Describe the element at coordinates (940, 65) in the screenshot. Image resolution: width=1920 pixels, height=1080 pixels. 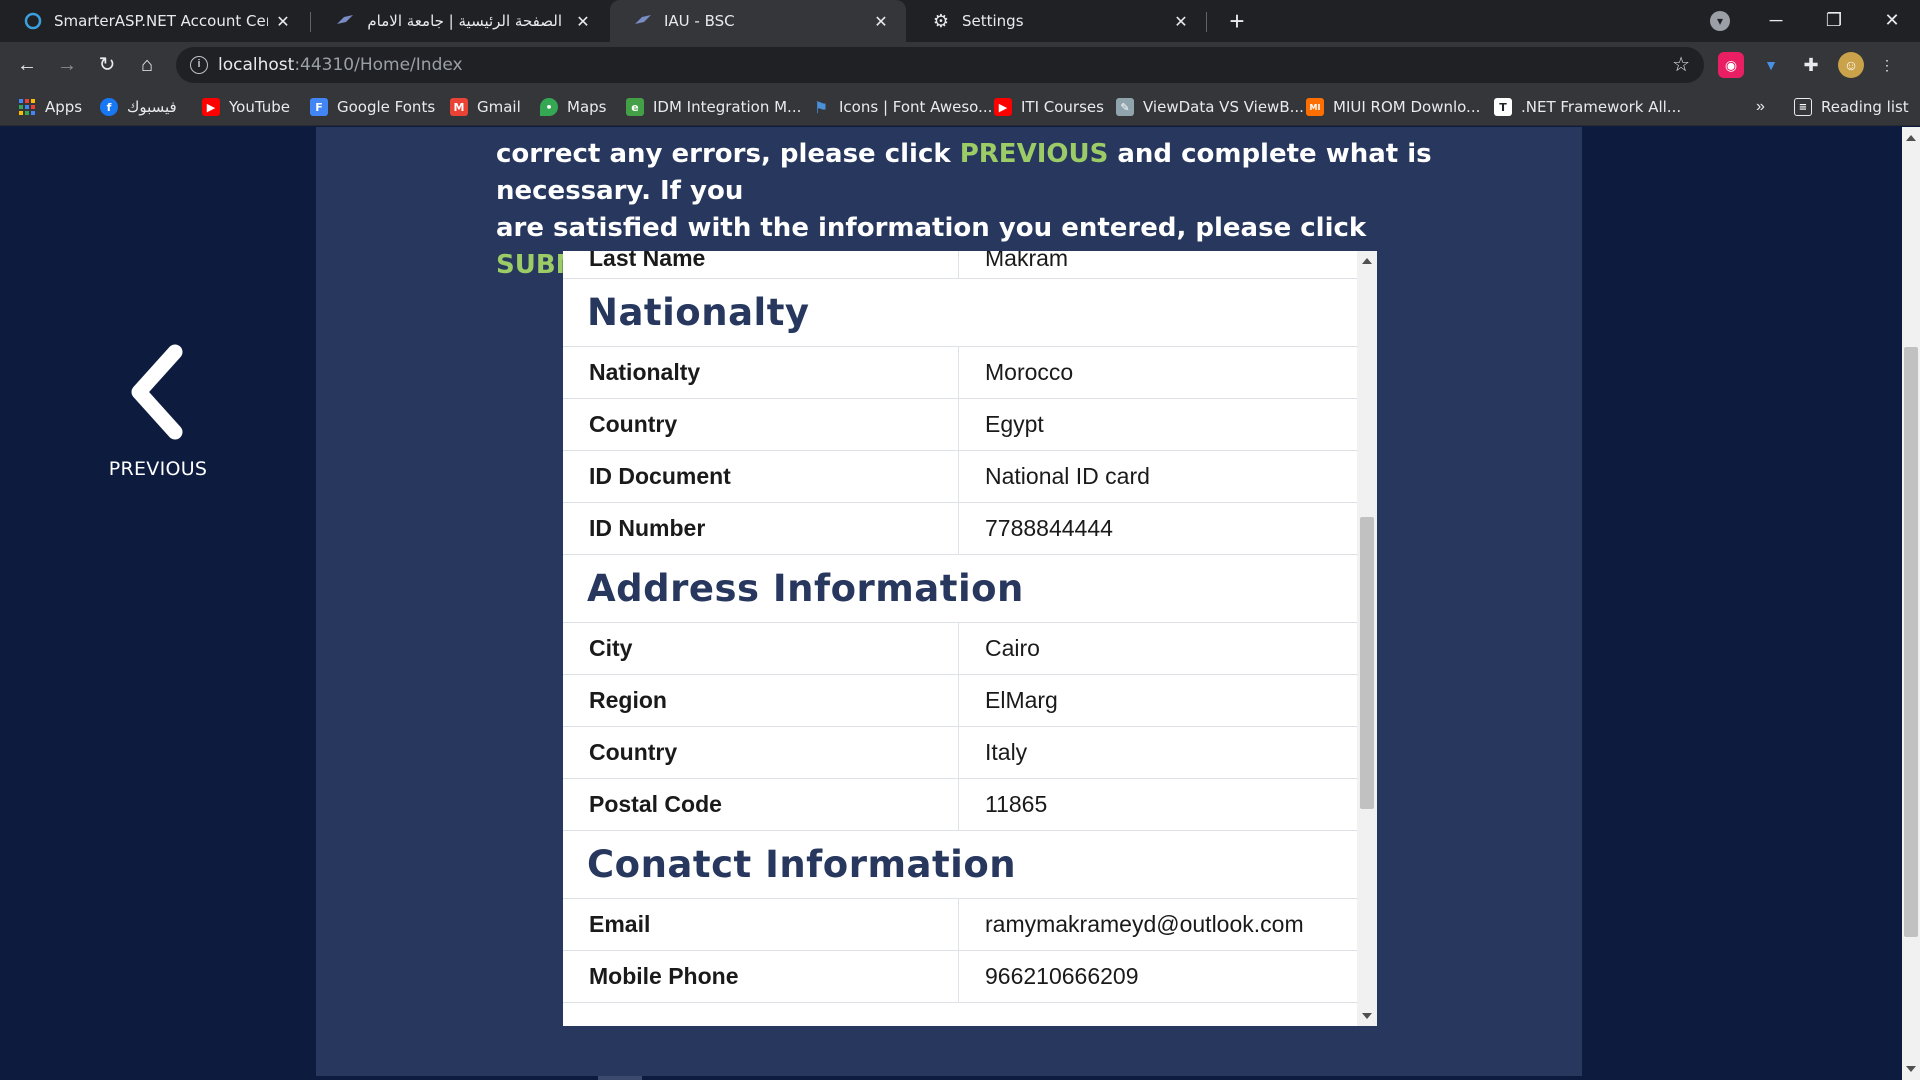
I see `address-bar: i localhost:44310/Home/Index ☆` at that location.